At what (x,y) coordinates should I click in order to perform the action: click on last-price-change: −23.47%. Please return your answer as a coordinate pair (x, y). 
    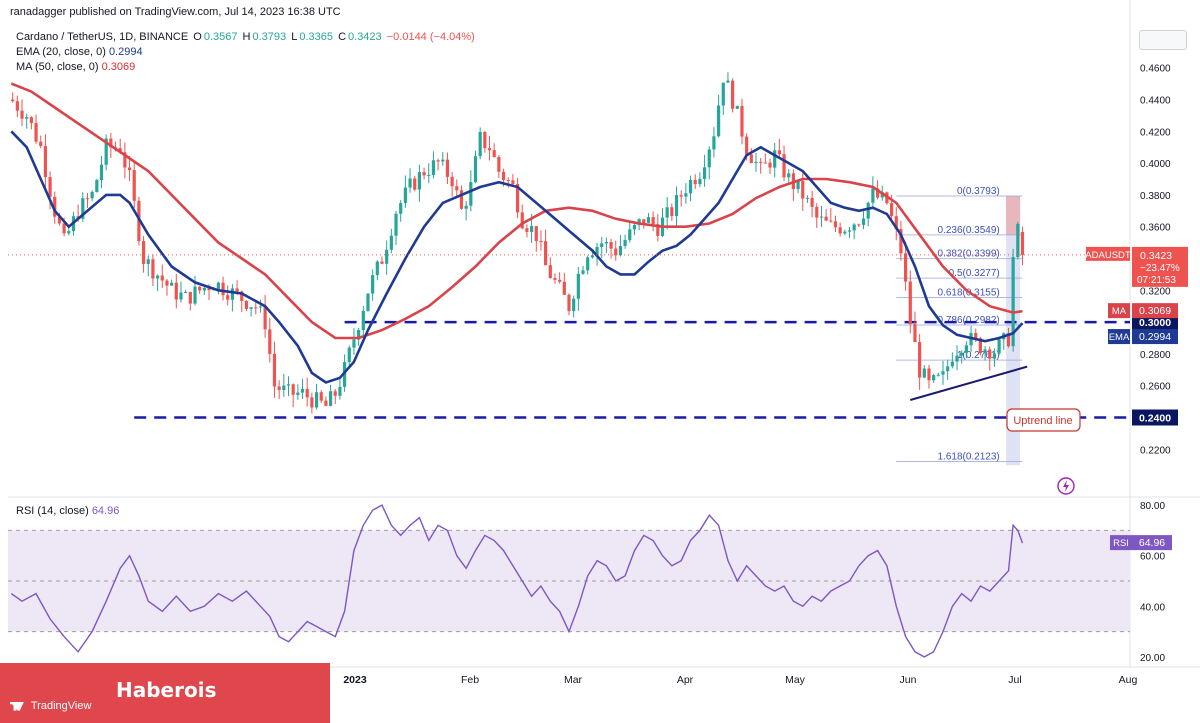
    Looking at the image, I should click on (1160, 268).